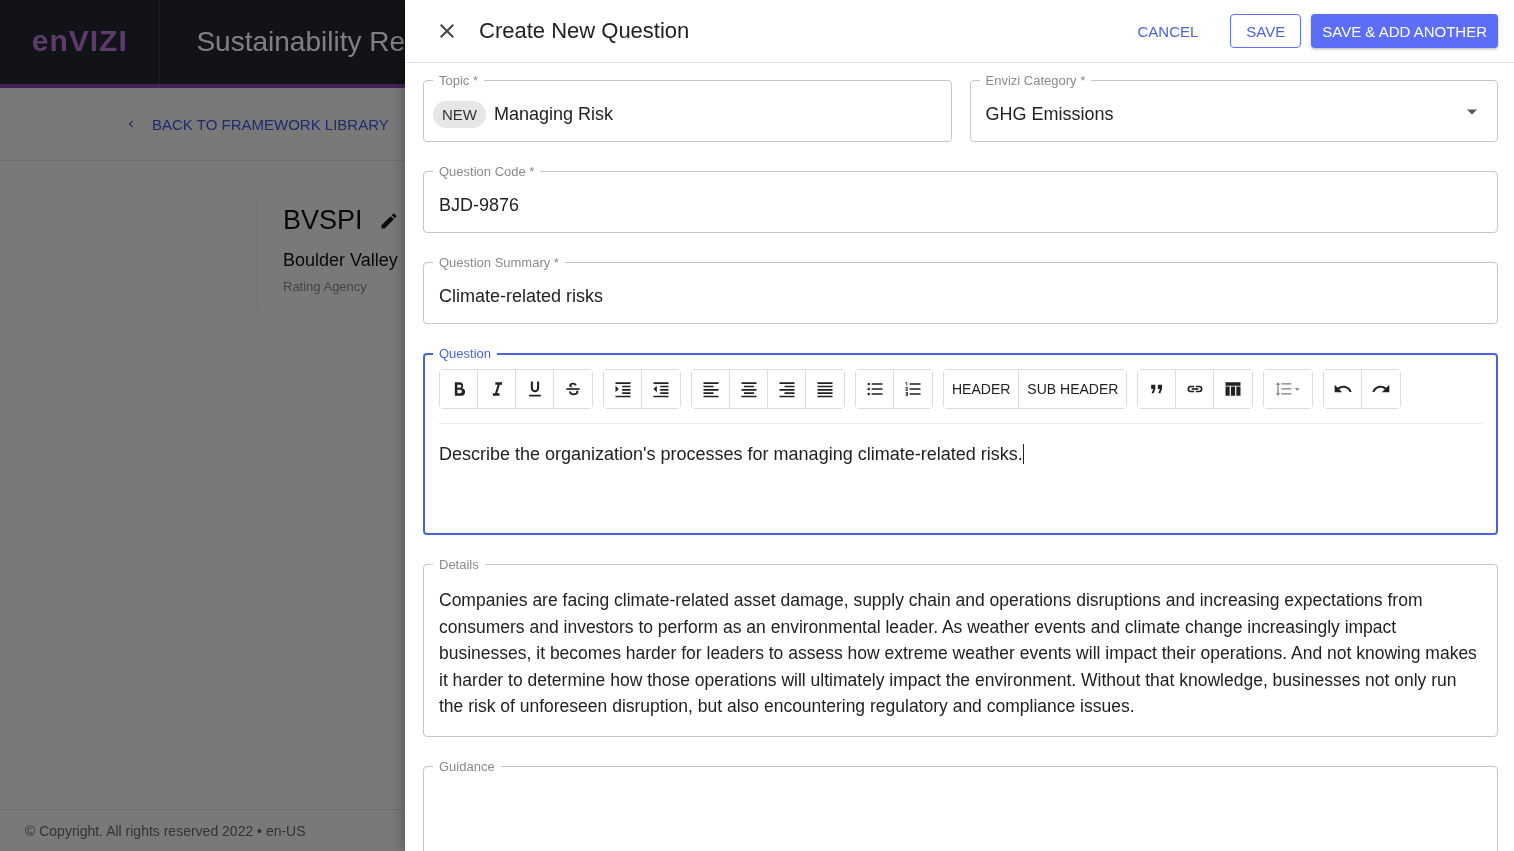 This screenshot has width=1514, height=851. I want to click on field-label: Topic *, so click(459, 80).